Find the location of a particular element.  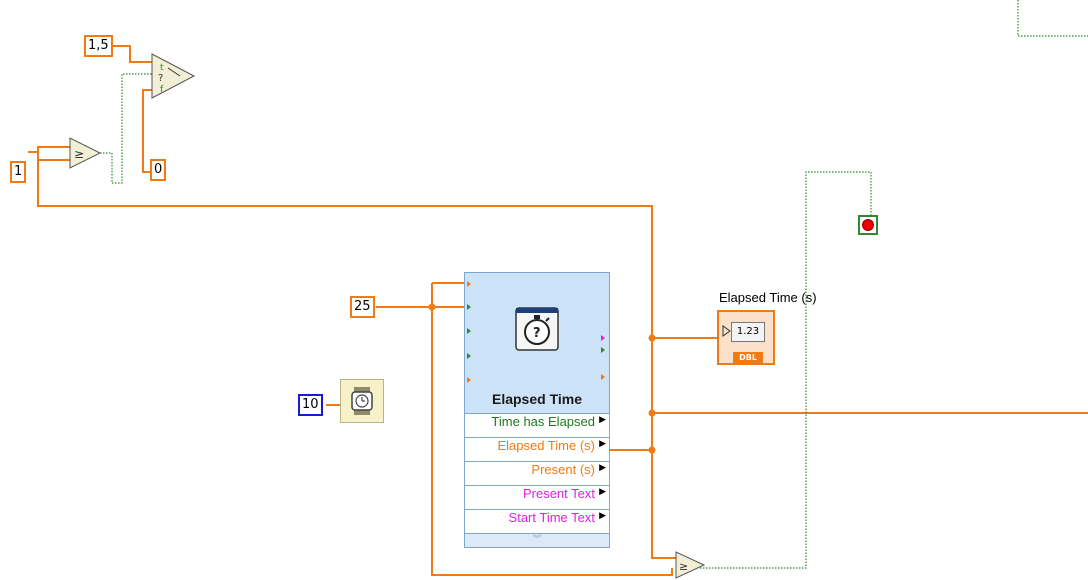

wire-1-to-compare is located at coordinates (49, 149).